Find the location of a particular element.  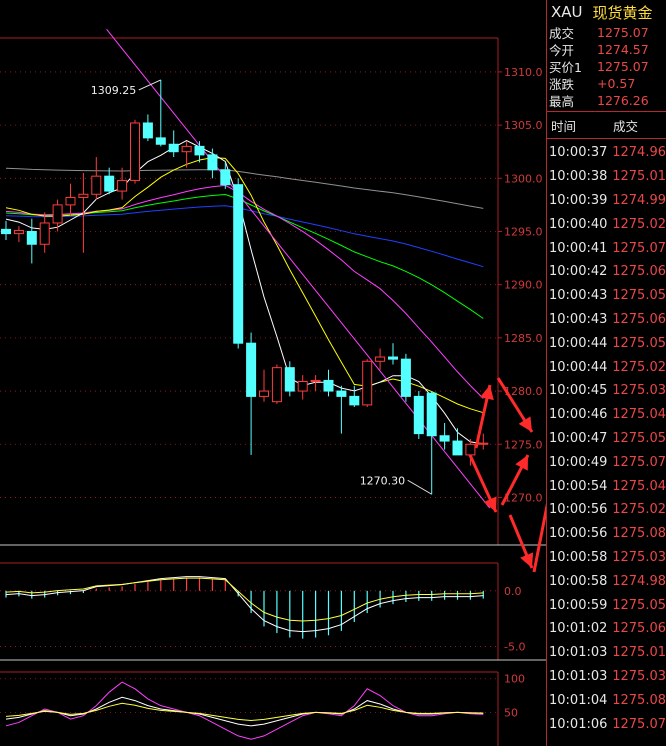

tick-time: 10:00:38 is located at coordinates (578, 177).